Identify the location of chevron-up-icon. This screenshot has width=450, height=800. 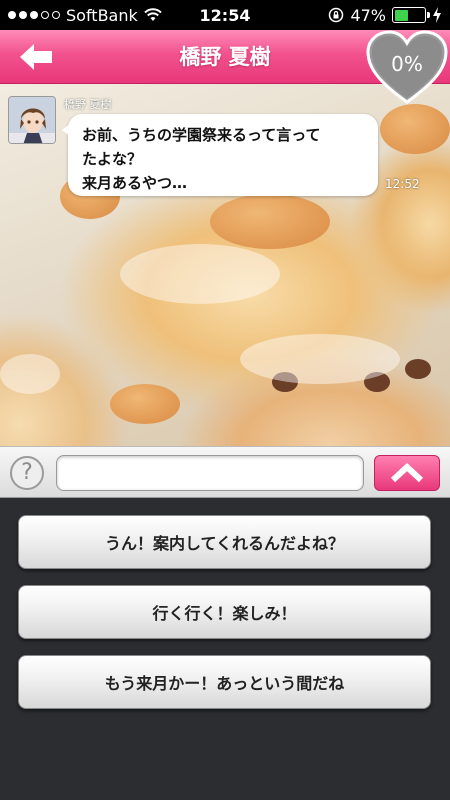
(407, 473).